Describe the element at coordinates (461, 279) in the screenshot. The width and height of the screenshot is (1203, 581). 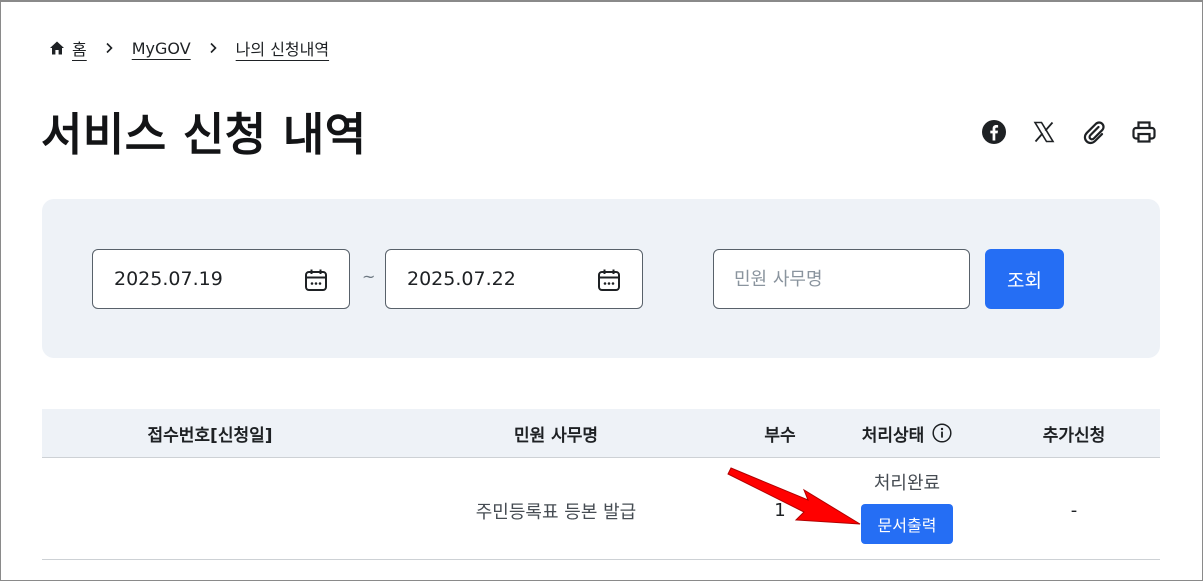
I see `end-date-value: 2025.07.22` at that location.